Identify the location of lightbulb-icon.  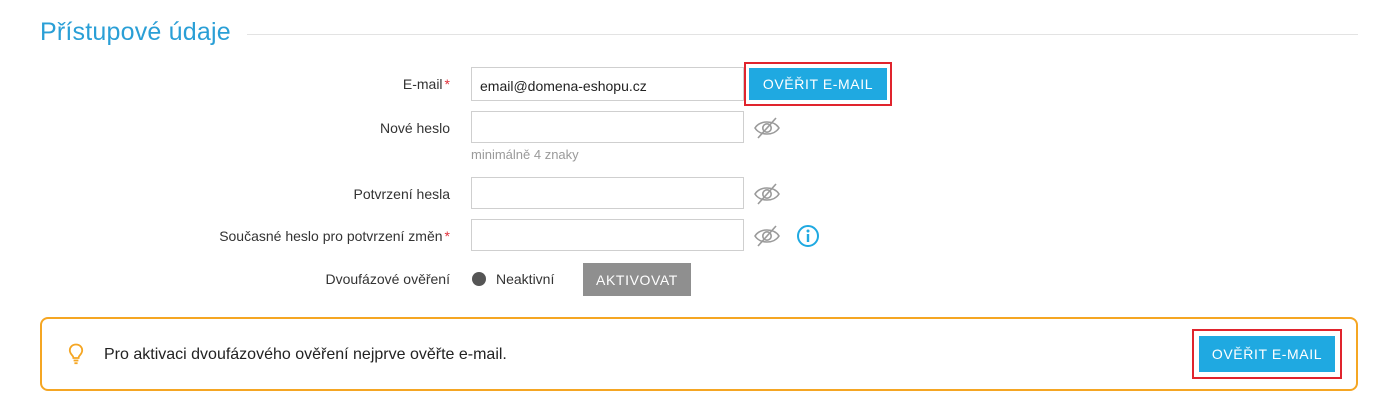
(76, 354).